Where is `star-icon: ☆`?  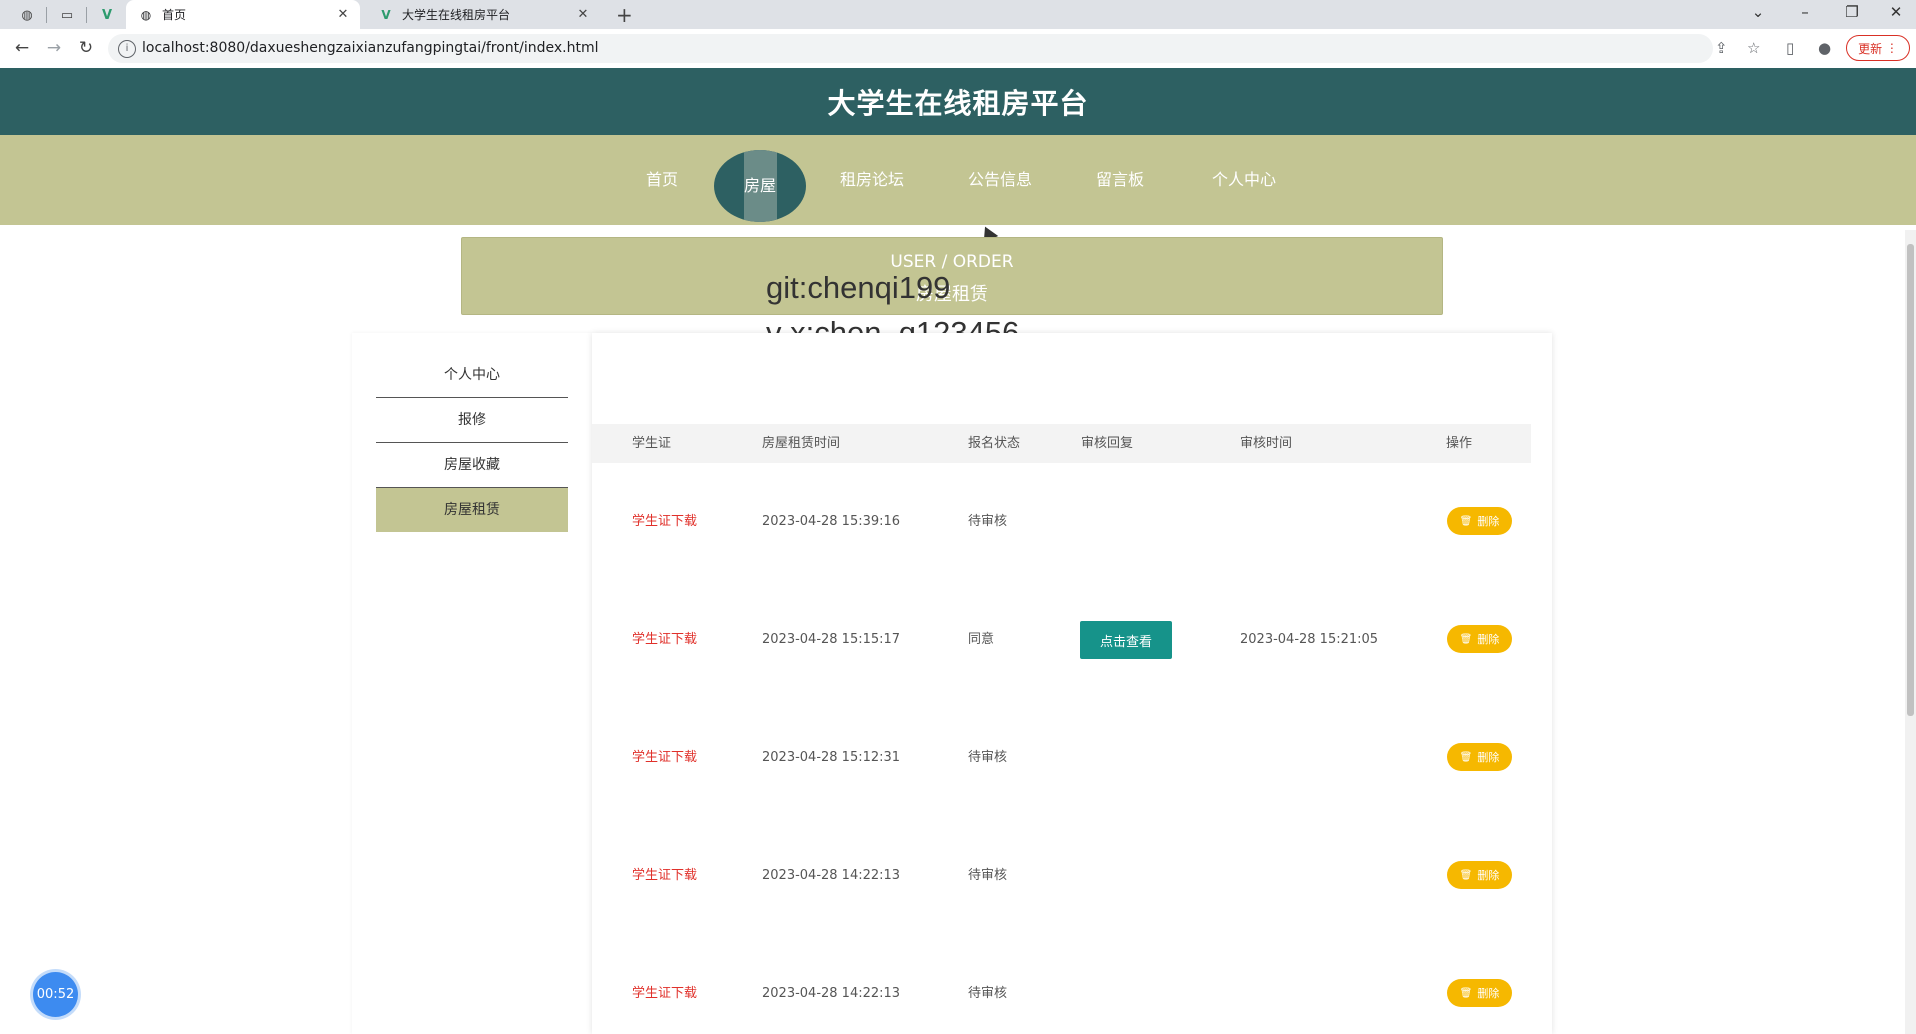
star-icon: ☆ is located at coordinates (1753, 48).